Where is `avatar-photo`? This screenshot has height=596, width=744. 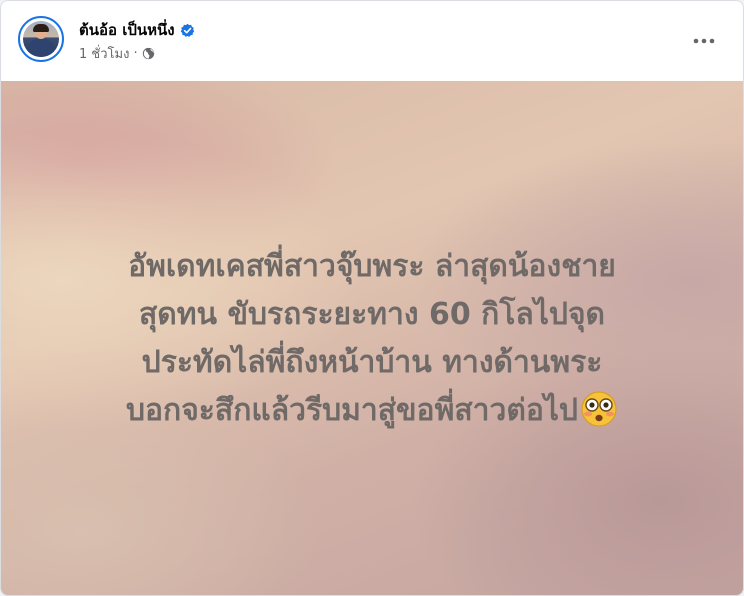 avatar-photo is located at coordinates (41, 39).